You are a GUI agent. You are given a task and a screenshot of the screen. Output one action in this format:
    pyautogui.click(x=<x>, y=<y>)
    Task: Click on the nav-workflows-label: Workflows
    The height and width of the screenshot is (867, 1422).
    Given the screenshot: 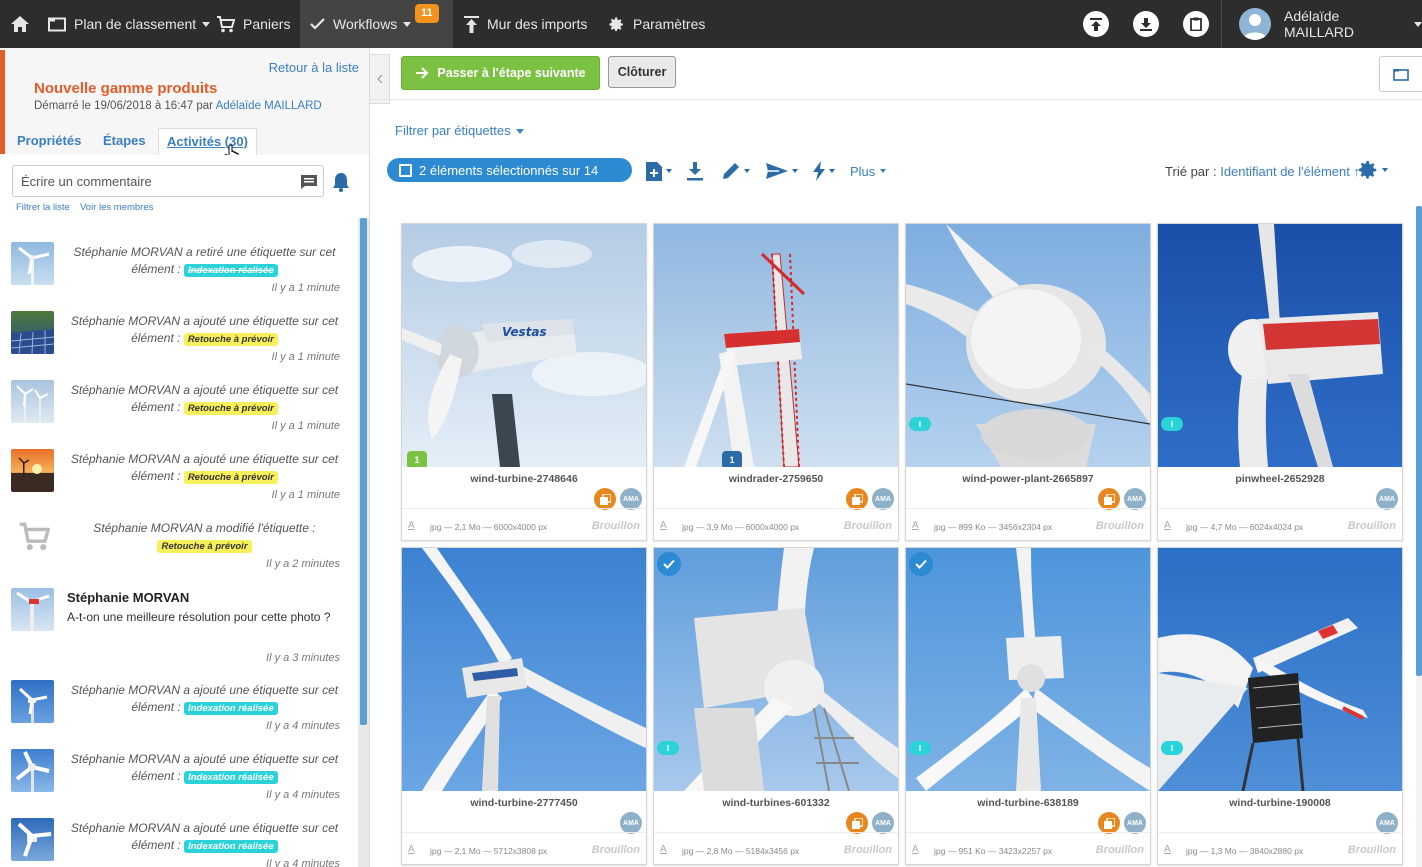 What is the action you would take?
    pyautogui.click(x=365, y=24)
    